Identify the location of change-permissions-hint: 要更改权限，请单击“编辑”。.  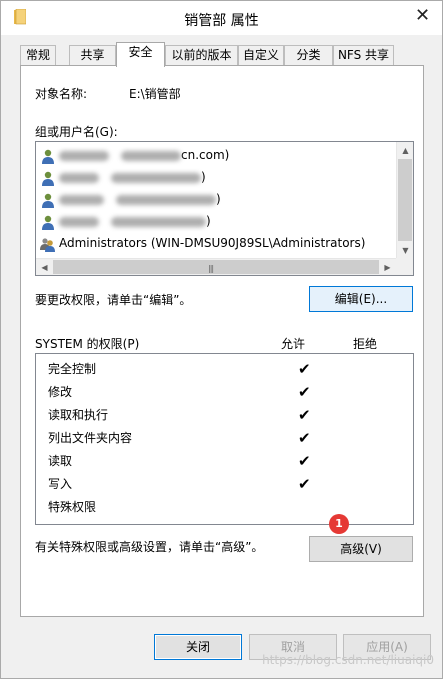
(113, 300).